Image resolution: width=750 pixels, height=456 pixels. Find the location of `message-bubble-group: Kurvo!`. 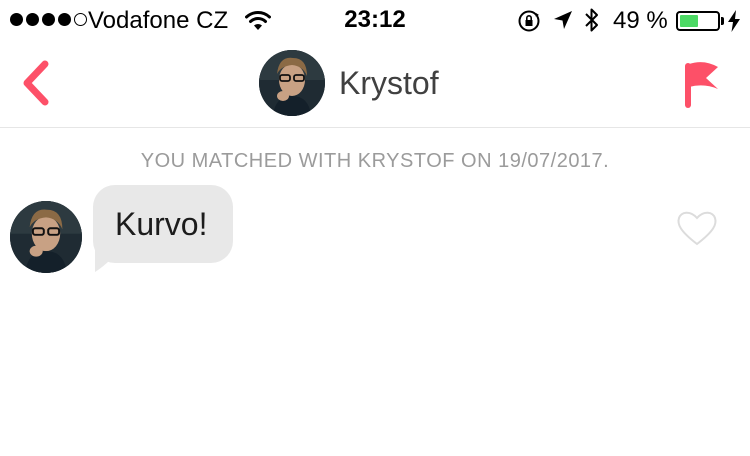

message-bubble-group: Kurvo! is located at coordinates (163, 228).